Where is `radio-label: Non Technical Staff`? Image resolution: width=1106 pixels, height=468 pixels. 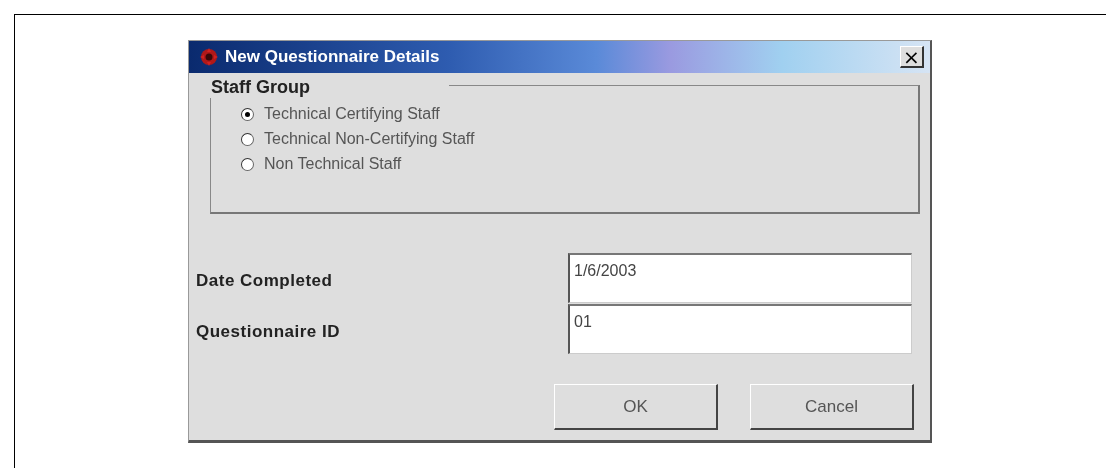 radio-label: Non Technical Staff is located at coordinates (333, 164).